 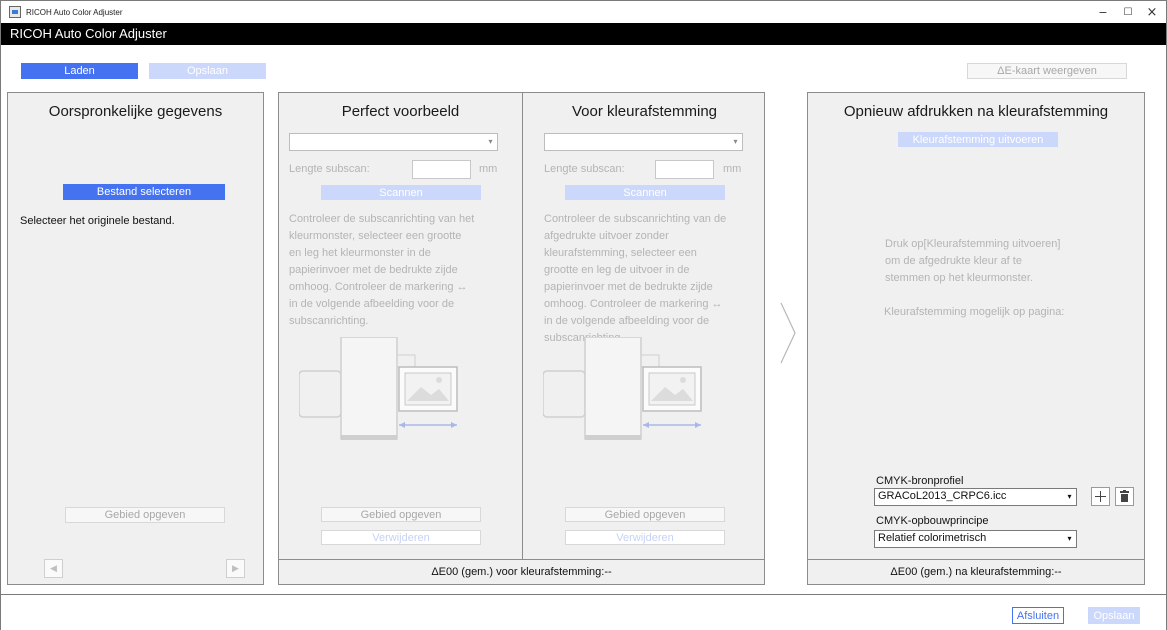 I want to click on app-icon, so click(x=15, y=12).